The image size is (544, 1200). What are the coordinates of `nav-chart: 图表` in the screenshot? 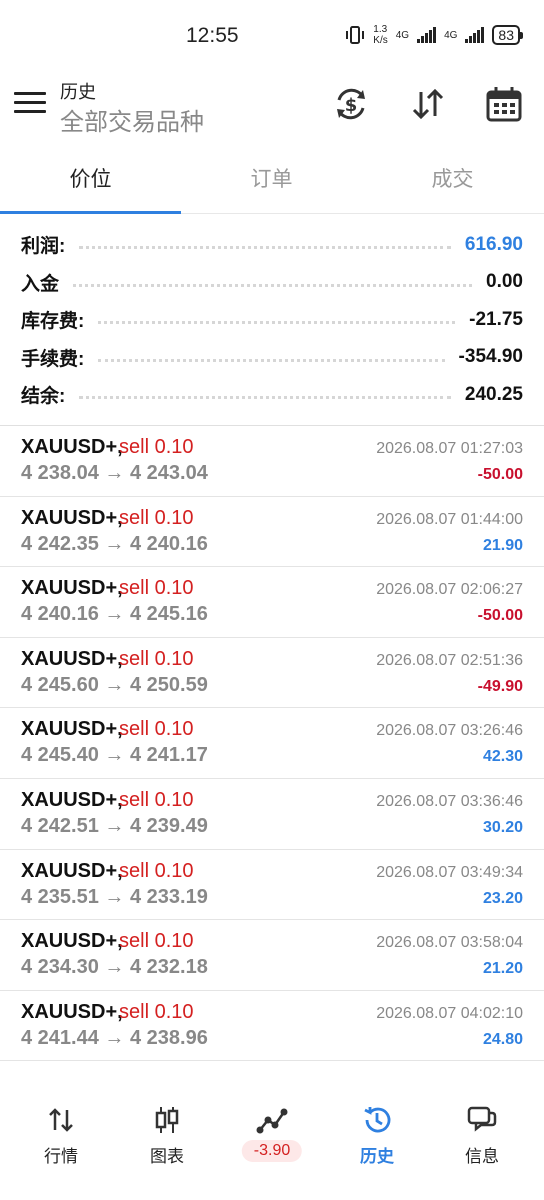 It's located at (167, 1135).